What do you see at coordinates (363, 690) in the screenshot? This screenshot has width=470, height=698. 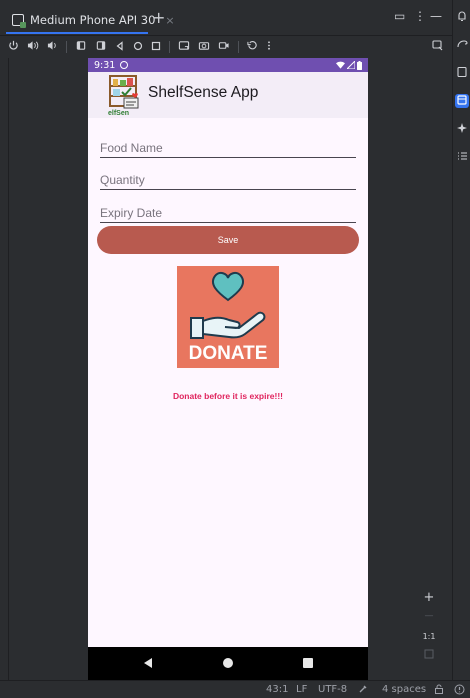 I see `editor-config-icon` at bounding box center [363, 690].